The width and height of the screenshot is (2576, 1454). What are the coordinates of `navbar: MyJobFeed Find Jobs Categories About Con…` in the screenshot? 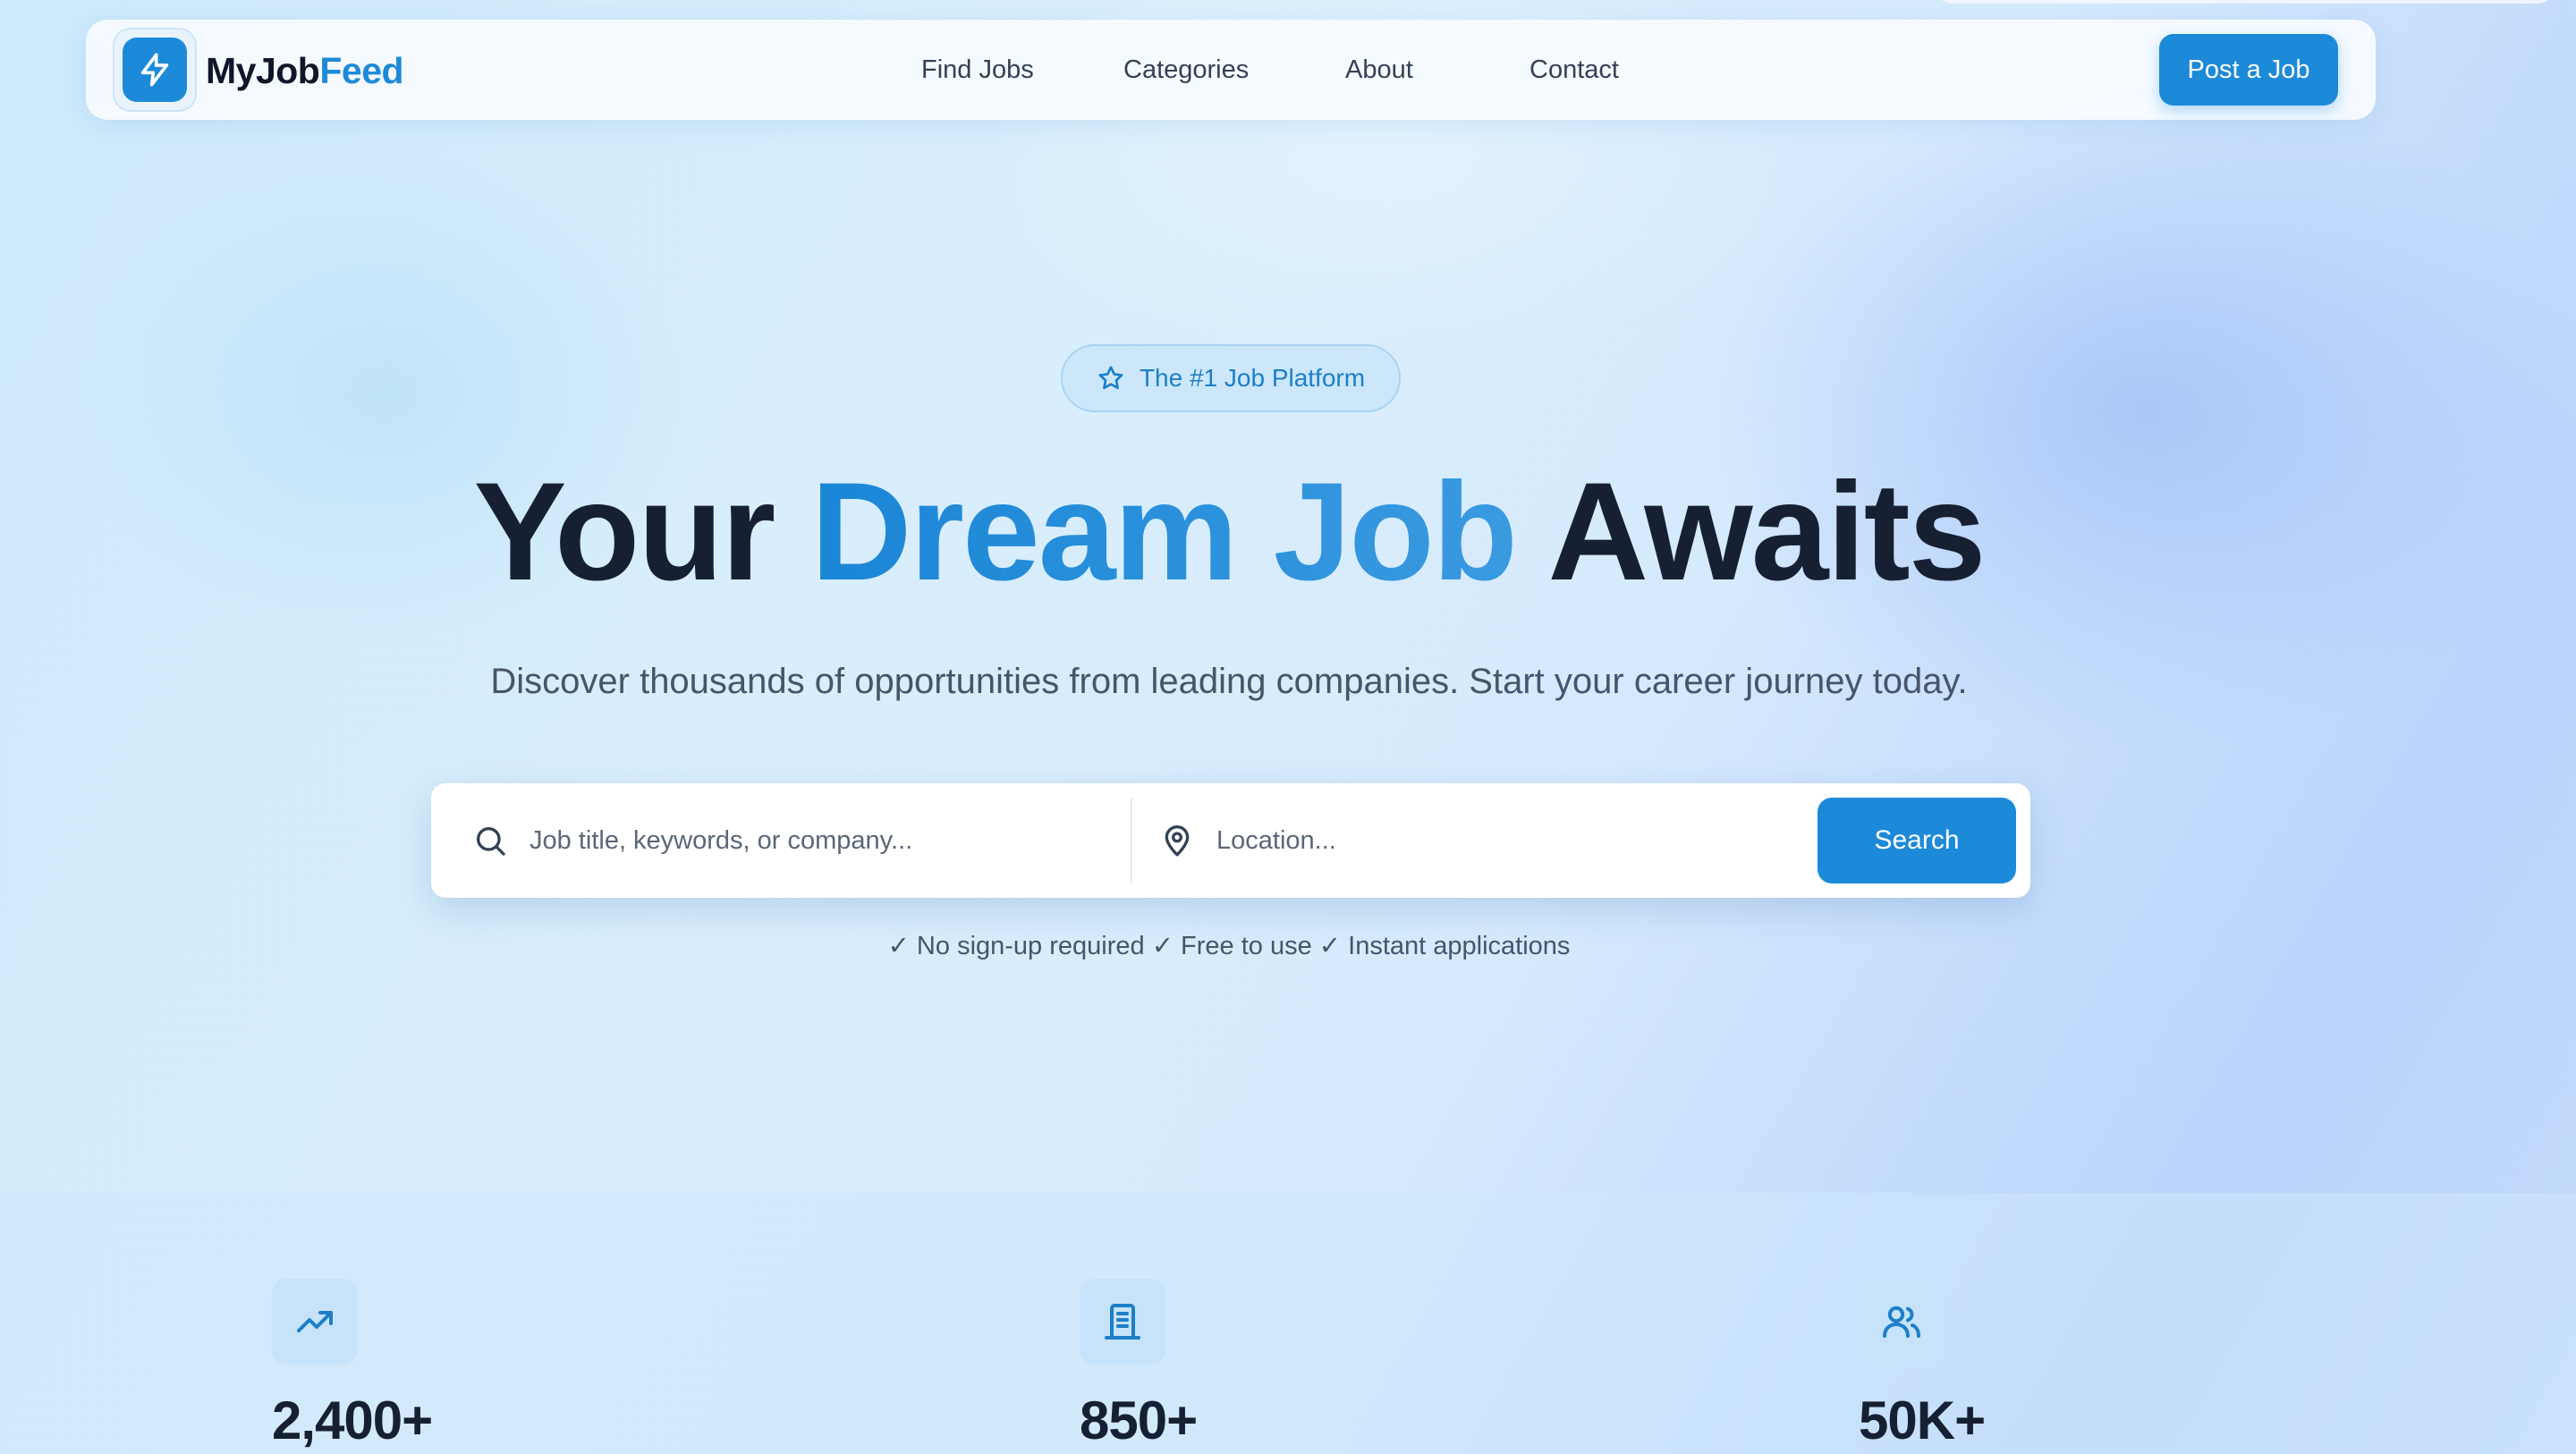 It's located at (1231, 70).